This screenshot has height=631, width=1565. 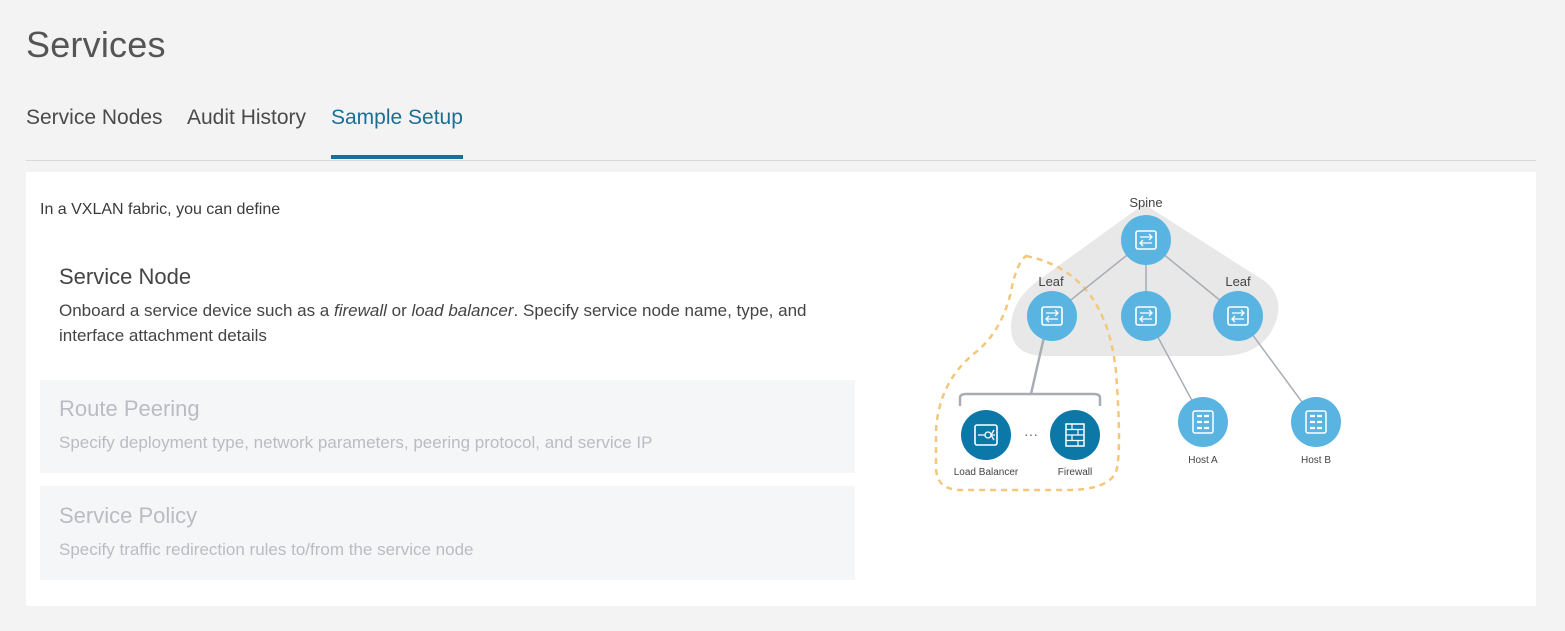 I want to click on spine-label: Spine, so click(x=1145, y=202).